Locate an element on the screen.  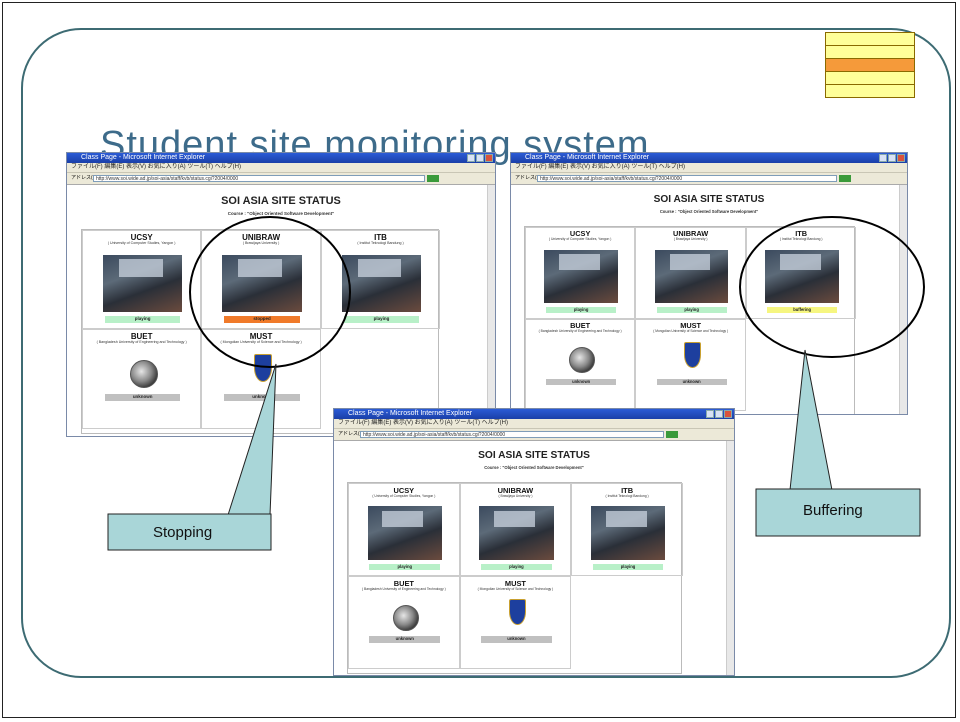
stopping-ellipse is located at coordinates (270, 292).